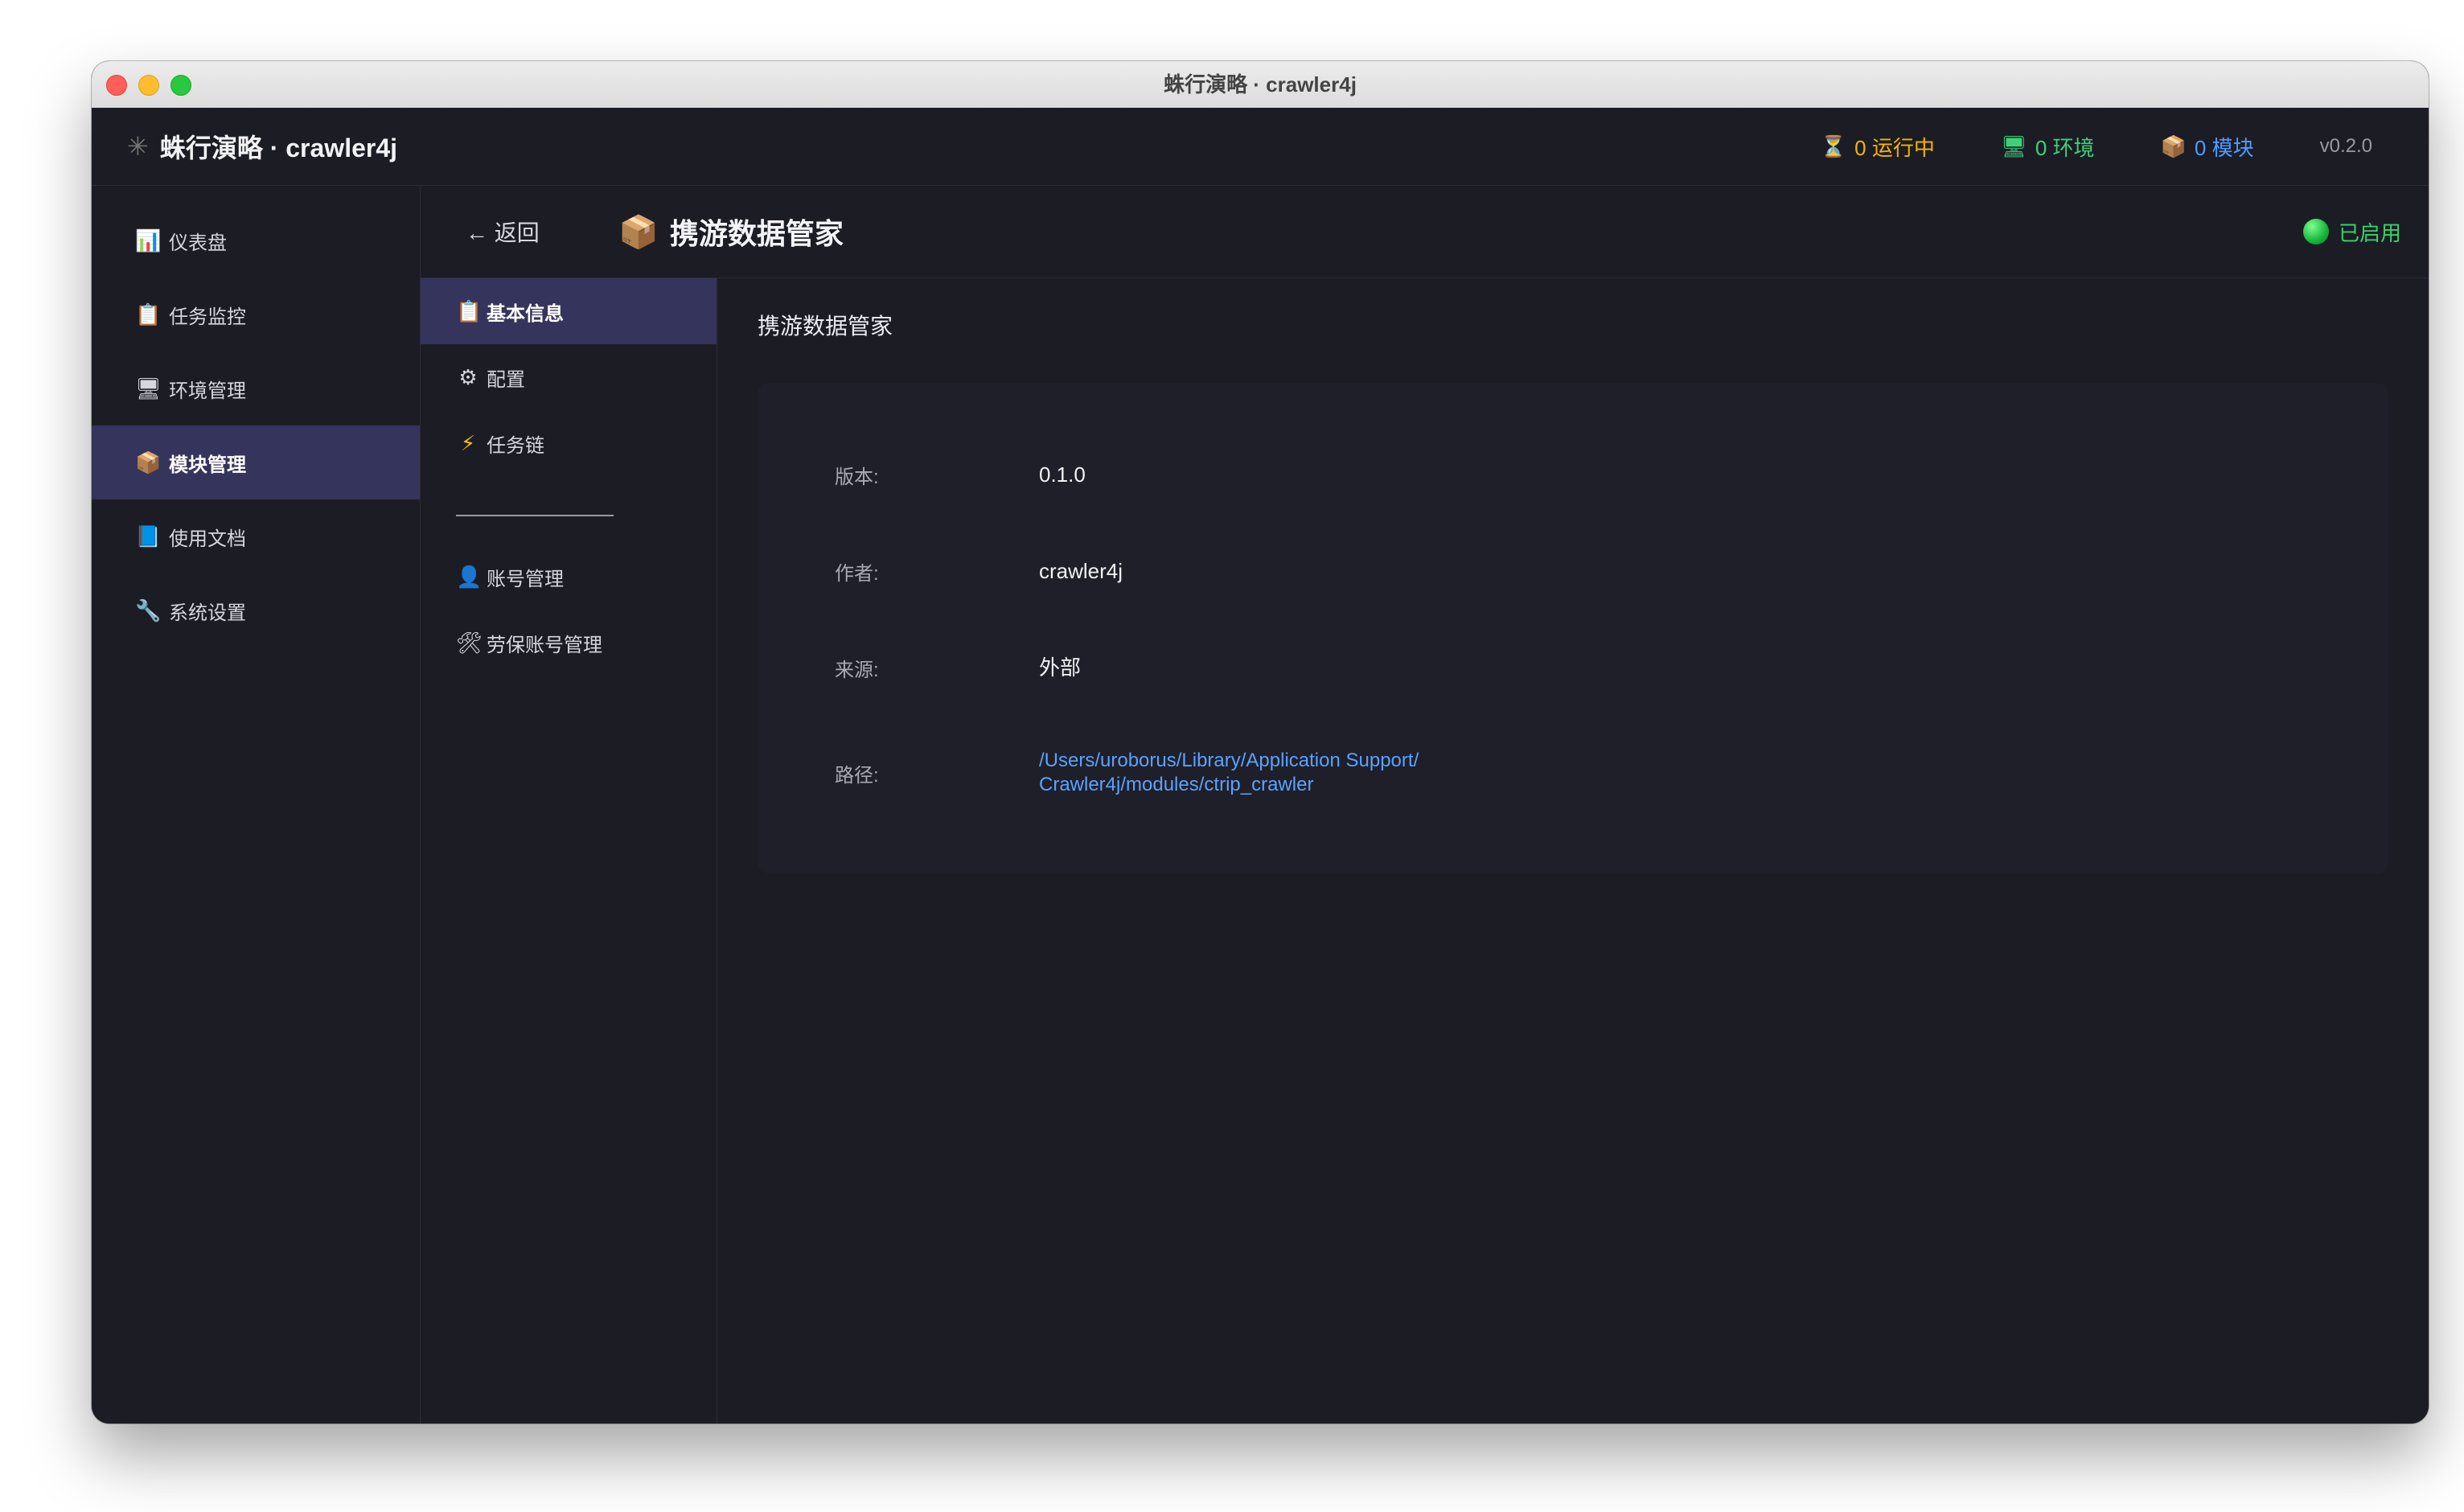 The height and width of the screenshot is (1512, 2464). I want to click on subnav-item-labor-accounts: 🛠 劳保账号管理, so click(569, 643).